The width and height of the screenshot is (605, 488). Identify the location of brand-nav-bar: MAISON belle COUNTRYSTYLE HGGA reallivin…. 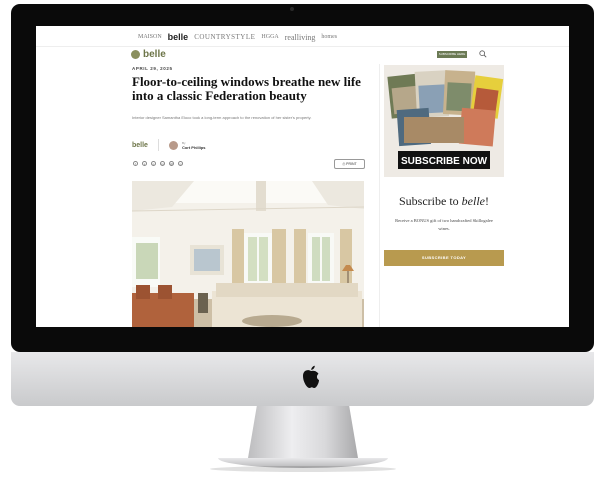
(302, 36).